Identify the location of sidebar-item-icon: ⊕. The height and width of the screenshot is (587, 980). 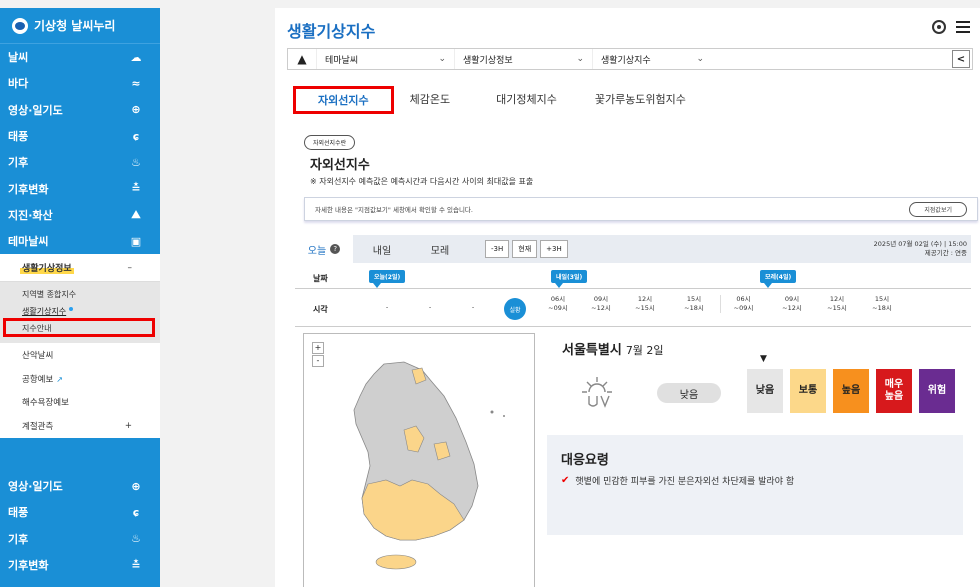
(136, 486).